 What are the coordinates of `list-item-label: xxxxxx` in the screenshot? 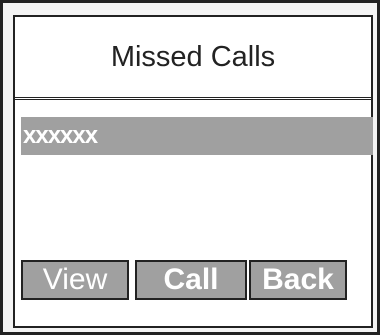 It's located at (60, 135).